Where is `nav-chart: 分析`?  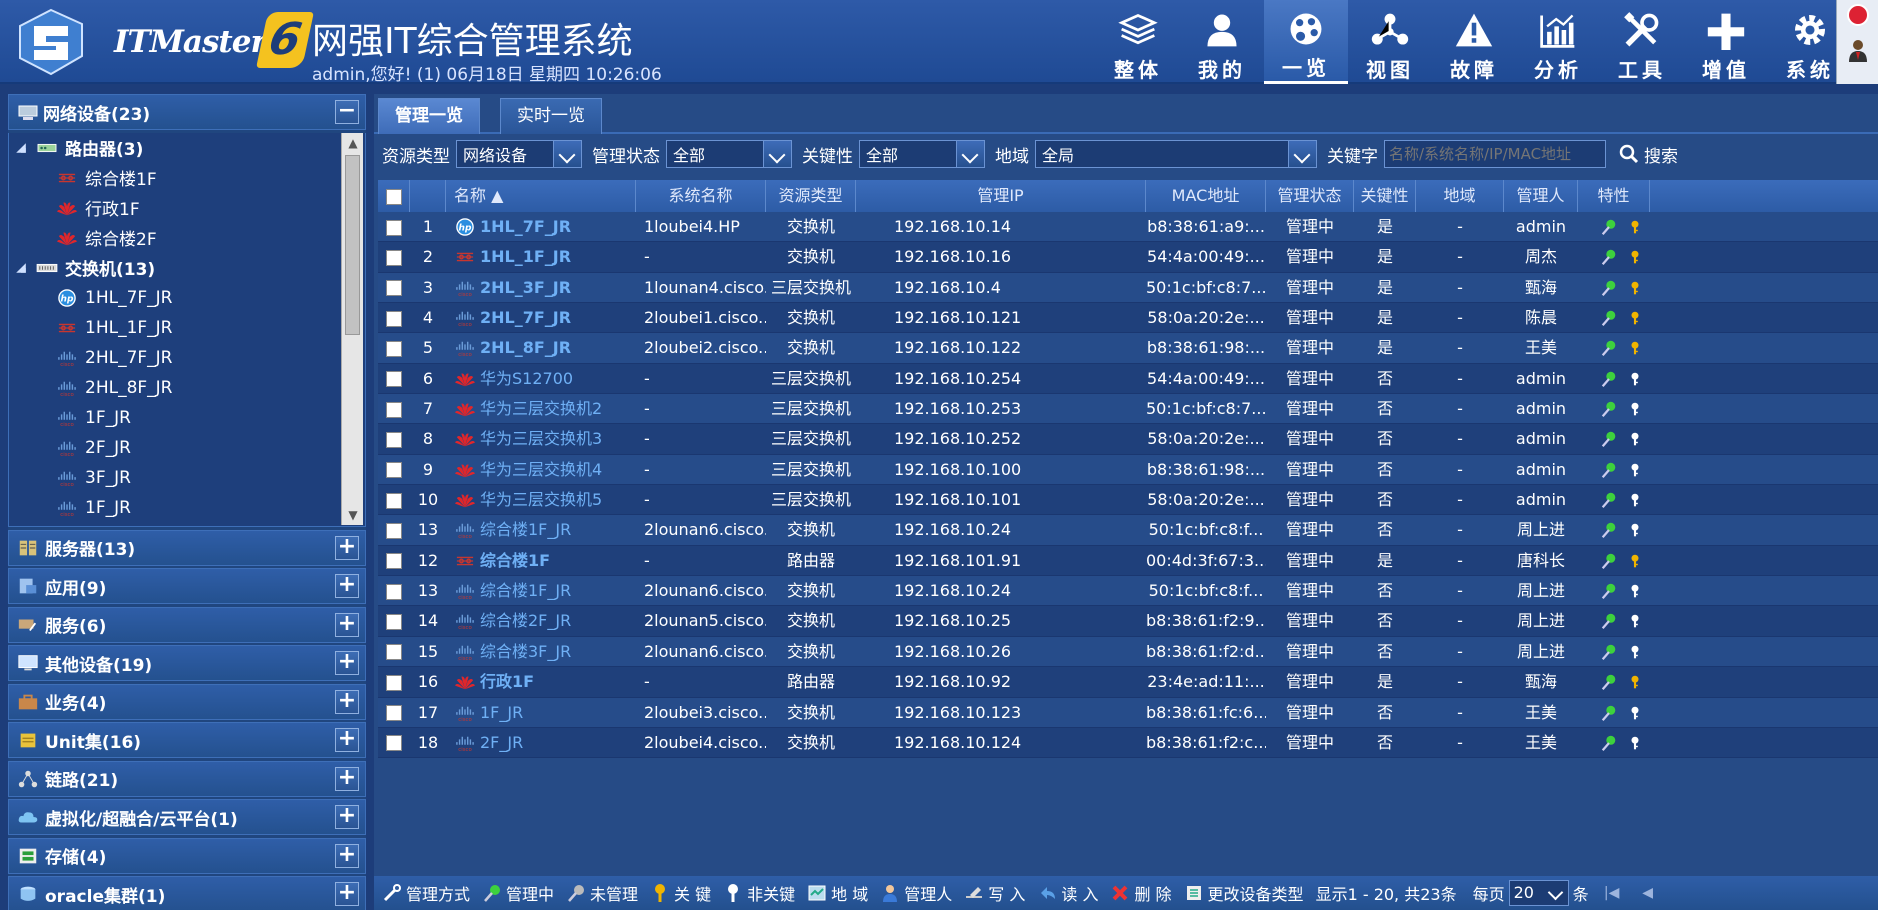
nav-chart: 分析 is located at coordinates (1558, 42).